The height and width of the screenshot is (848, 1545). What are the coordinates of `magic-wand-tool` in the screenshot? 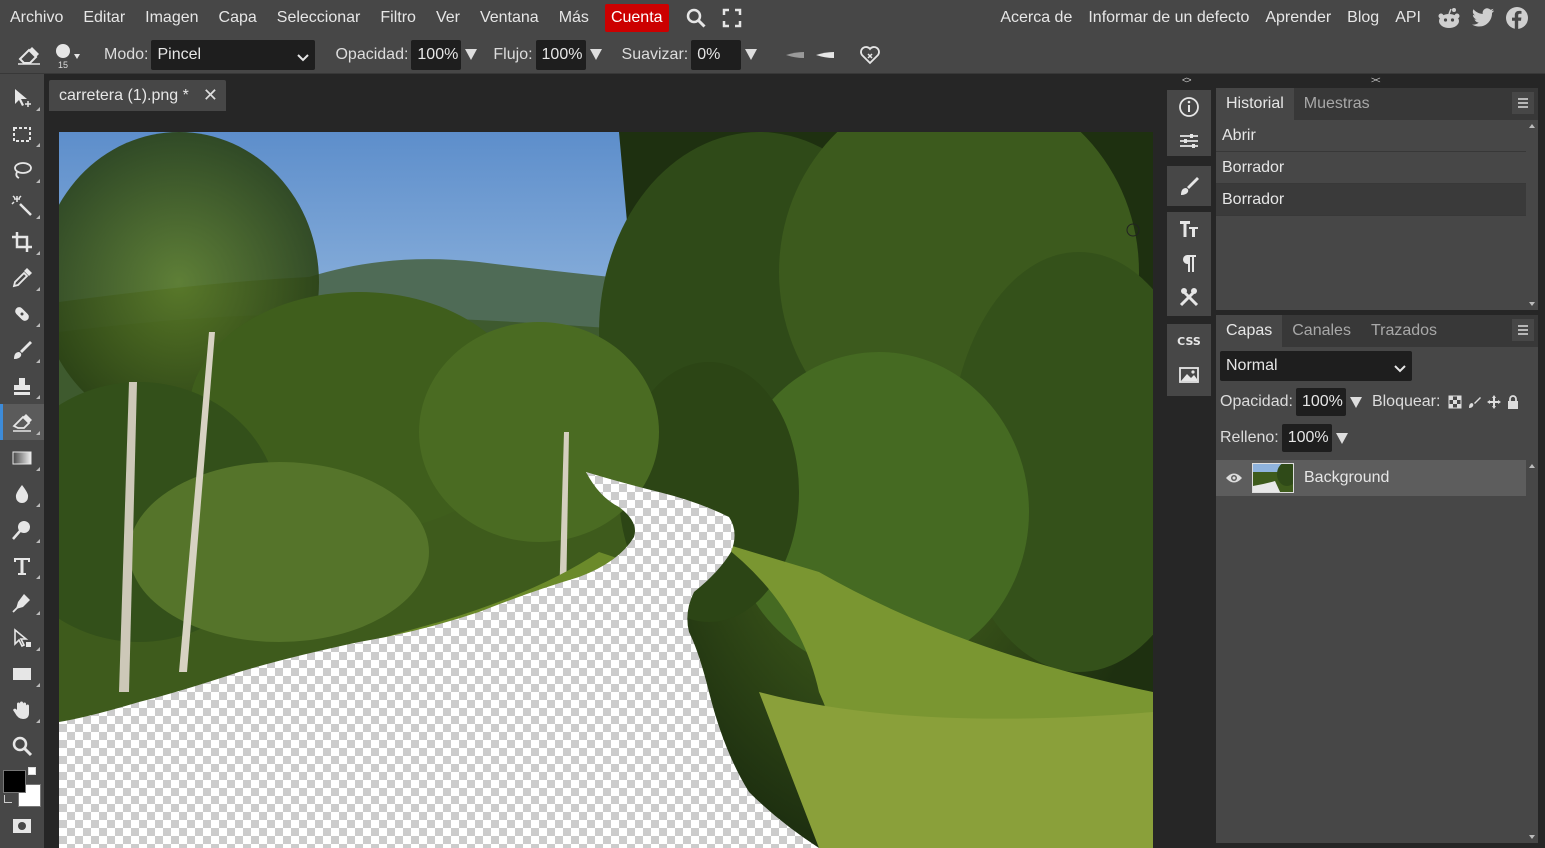 It's located at (22, 206).